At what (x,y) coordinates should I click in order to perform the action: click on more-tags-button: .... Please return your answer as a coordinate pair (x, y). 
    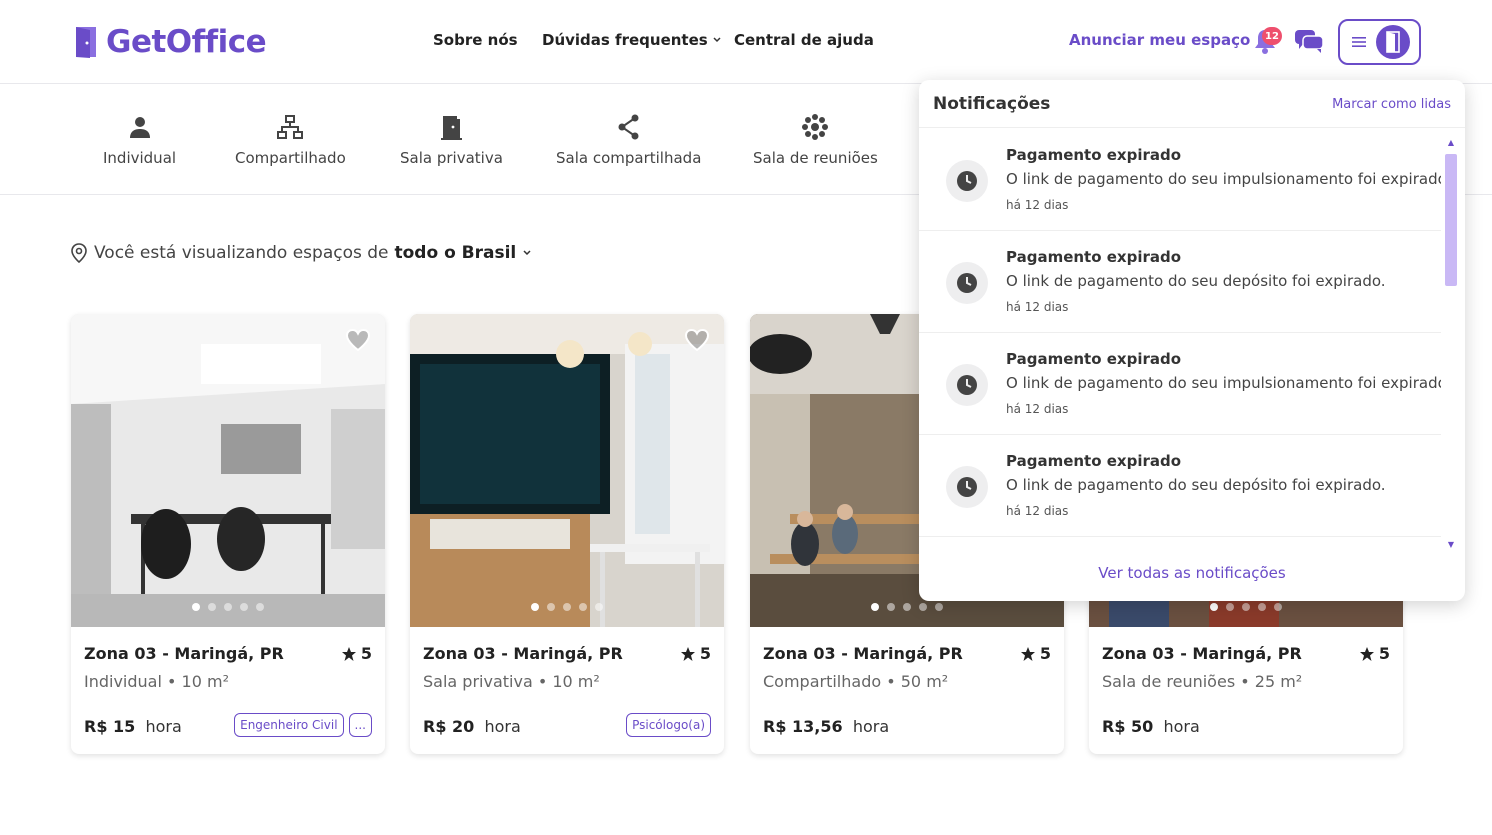
    Looking at the image, I should click on (360, 725).